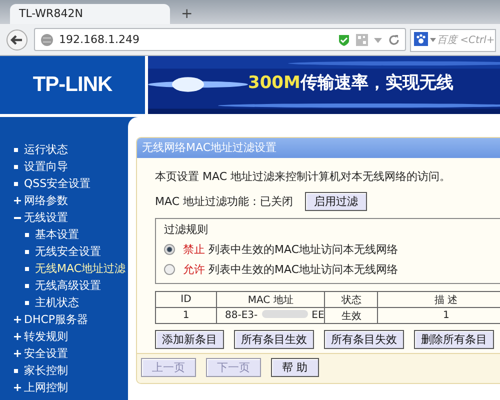 This screenshot has height=400, width=500. I want to click on sidebar-label: 网络参数, so click(46, 201).